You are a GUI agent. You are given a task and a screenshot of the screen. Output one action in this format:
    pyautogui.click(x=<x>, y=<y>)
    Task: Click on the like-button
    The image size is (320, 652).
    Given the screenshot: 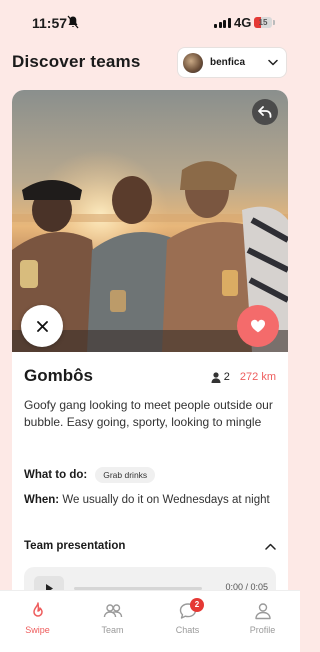 What is the action you would take?
    pyautogui.click(x=258, y=326)
    